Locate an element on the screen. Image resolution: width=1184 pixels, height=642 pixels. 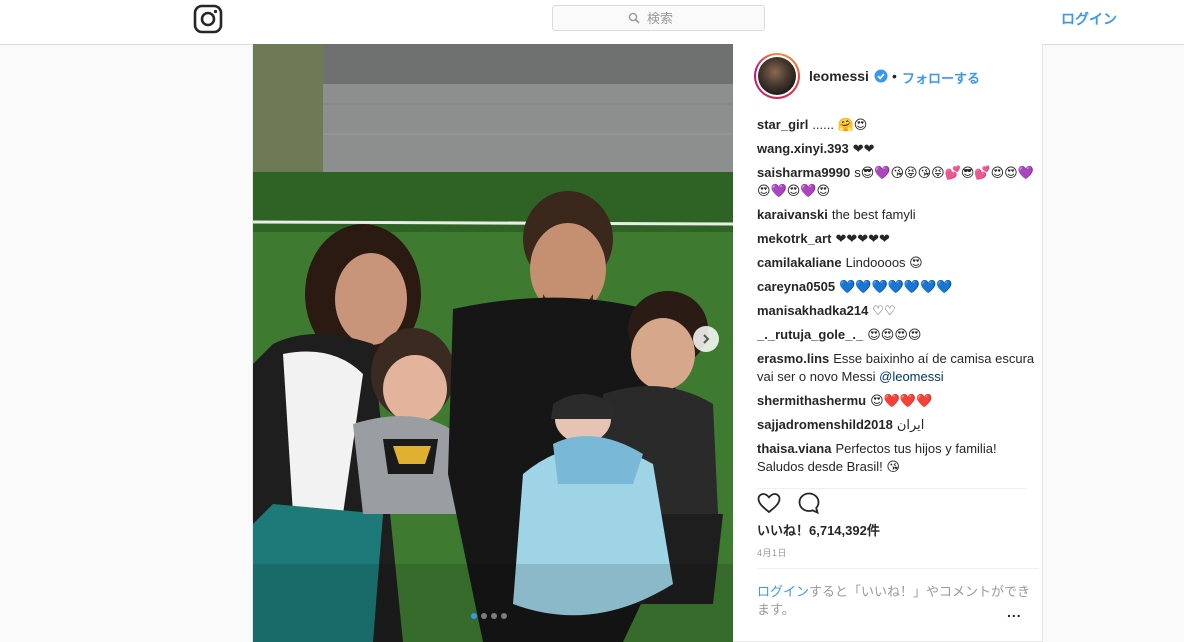
comment-icon is located at coordinates (809, 503).